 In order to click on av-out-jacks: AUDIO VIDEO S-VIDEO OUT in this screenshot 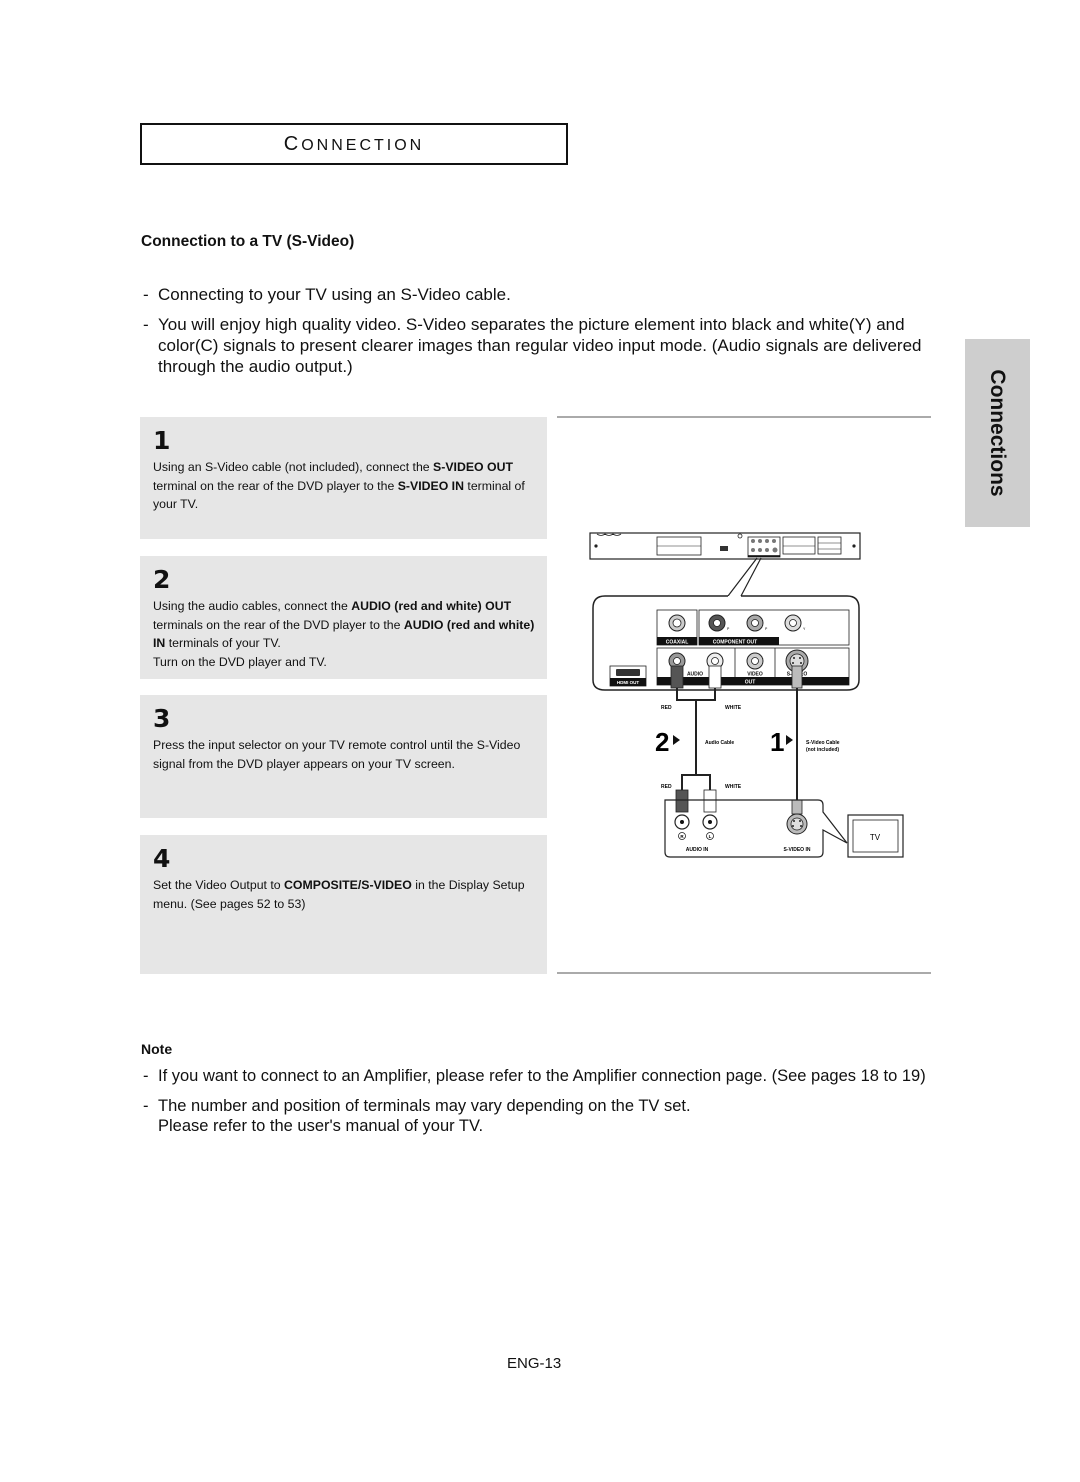, I will do `click(753, 666)`.